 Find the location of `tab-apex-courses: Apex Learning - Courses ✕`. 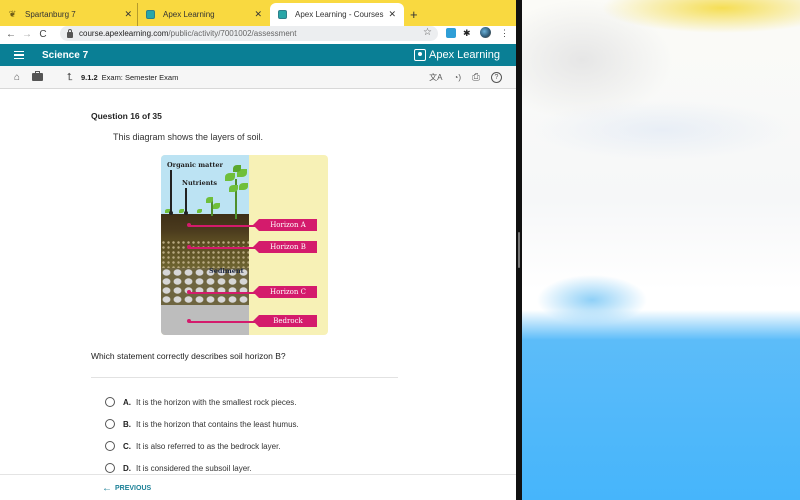

tab-apex-courses: Apex Learning - Courses ✕ is located at coordinates (337, 14).